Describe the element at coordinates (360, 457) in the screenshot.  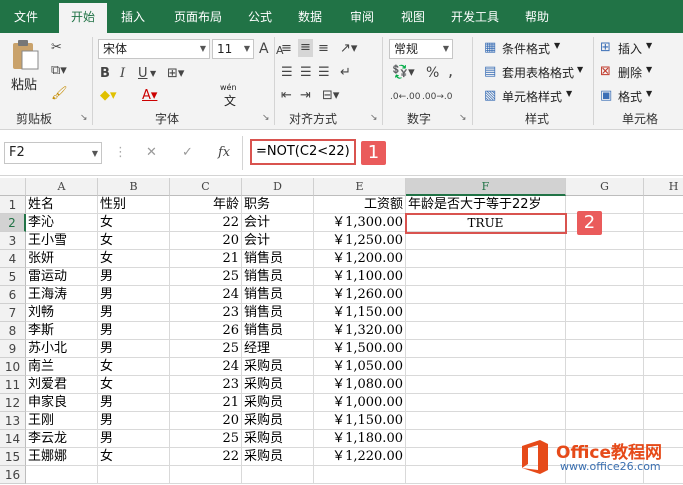
I see `cell-e15: ￥1,220.00` at that location.